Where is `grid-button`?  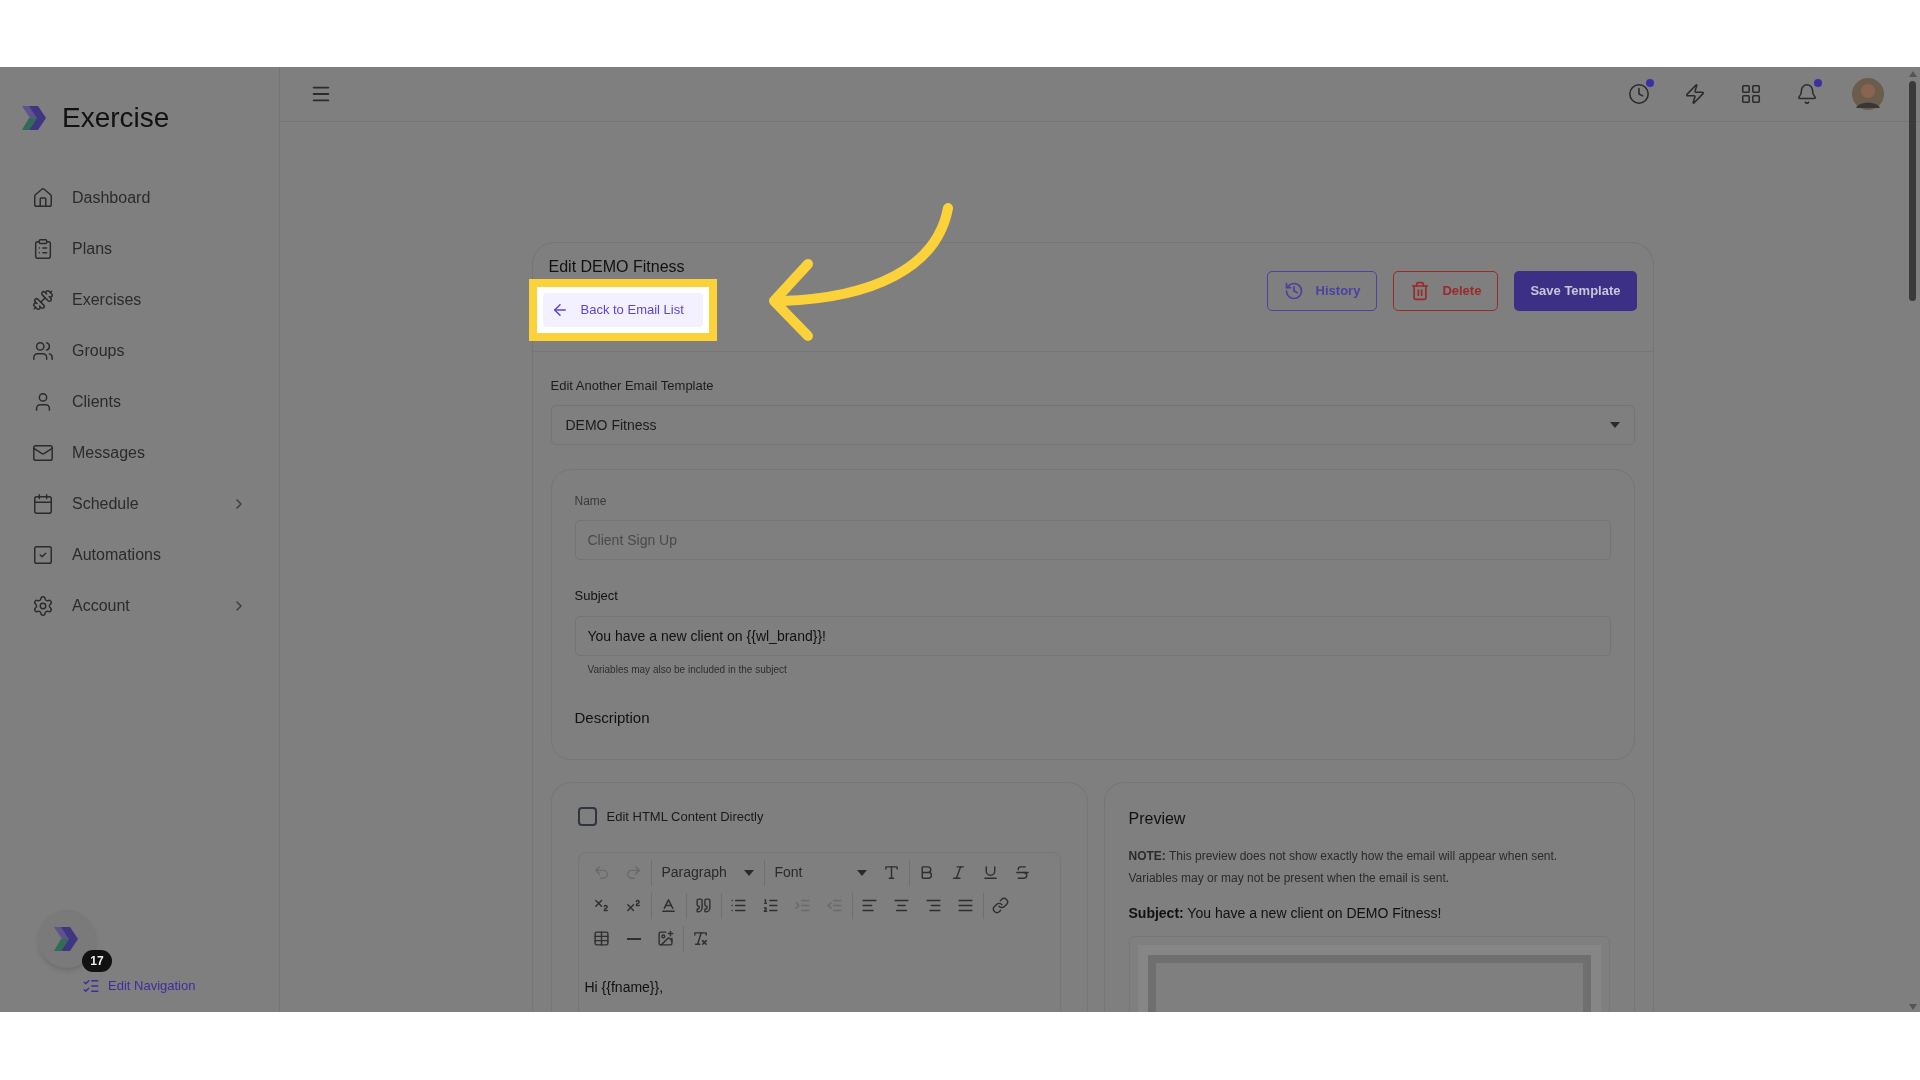
grid-button is located at coordinates (1751, 94).